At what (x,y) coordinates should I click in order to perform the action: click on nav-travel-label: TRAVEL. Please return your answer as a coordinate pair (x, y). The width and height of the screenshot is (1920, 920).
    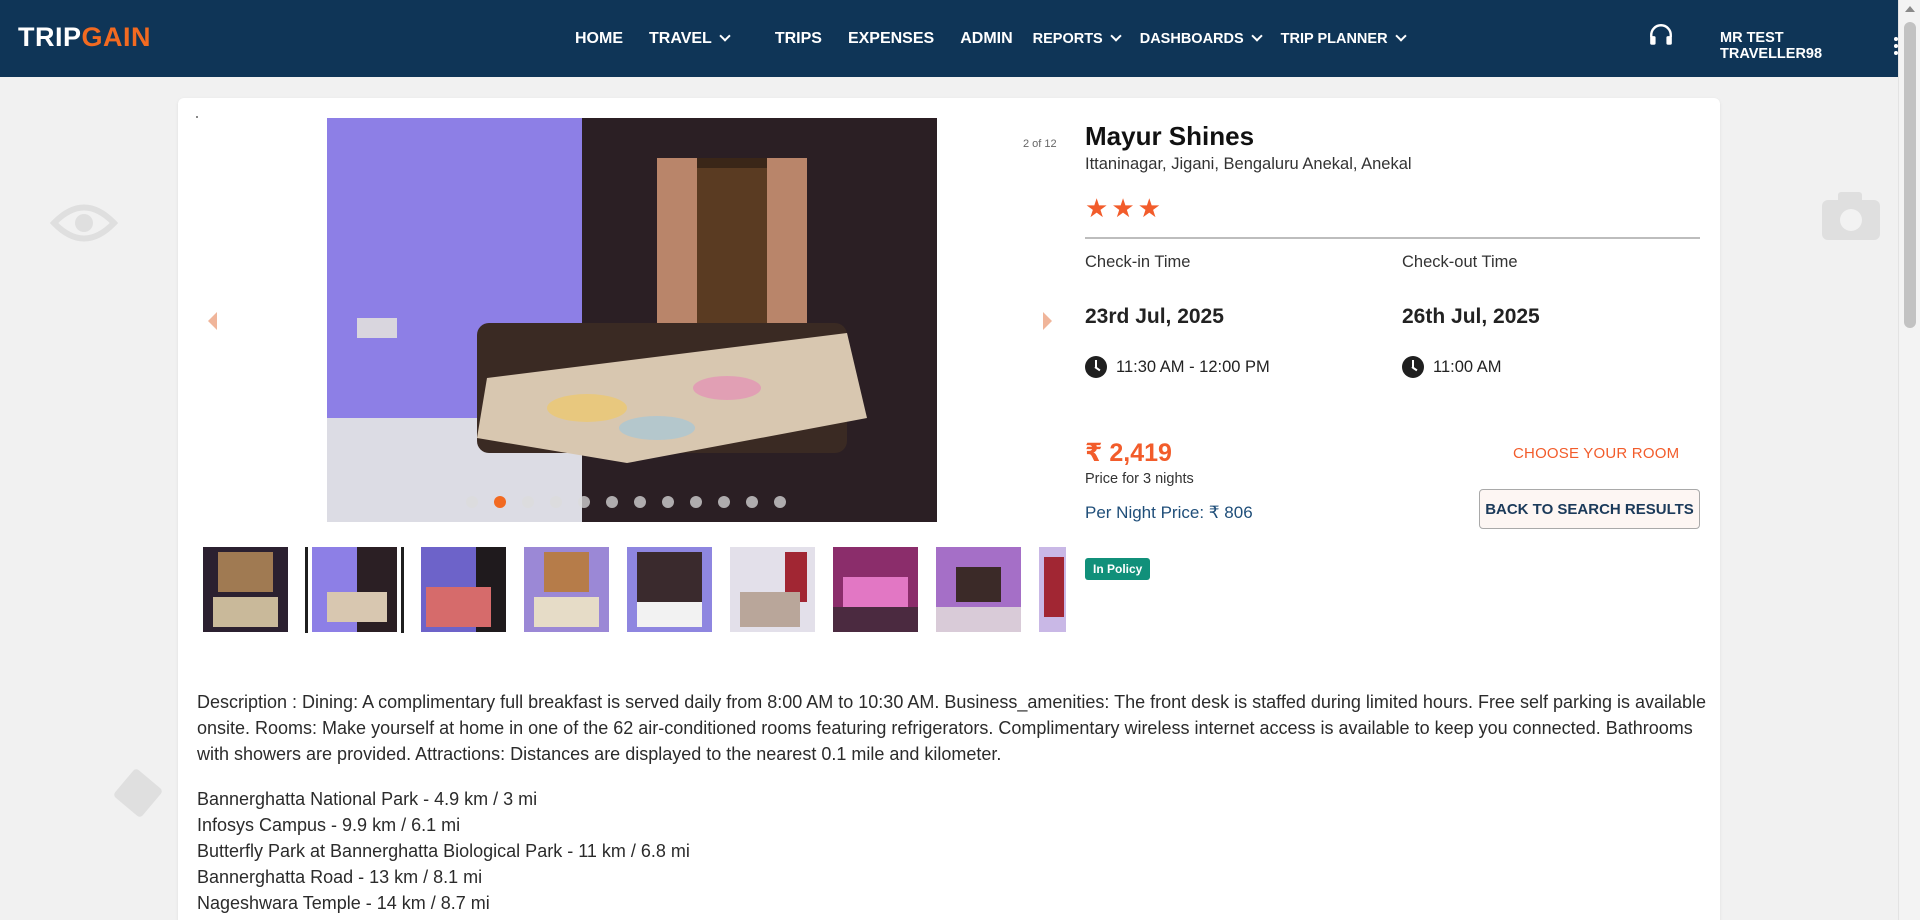
    Looking at the image, I should click on (680, 38).